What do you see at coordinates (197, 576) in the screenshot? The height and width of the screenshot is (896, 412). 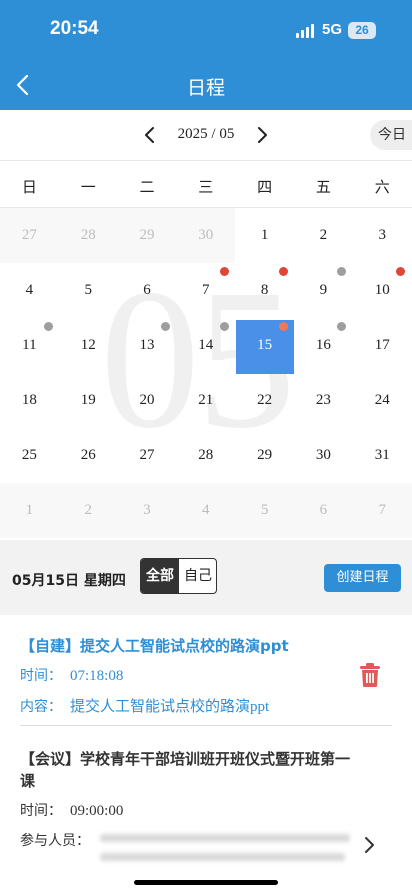 I see `filter-self-button: 自己` at bounding box center [197, 576].